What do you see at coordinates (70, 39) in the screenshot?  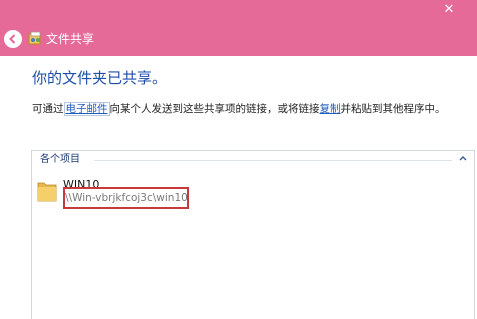 I see `window-title: 文件共享` at bounding box center [70, 39].